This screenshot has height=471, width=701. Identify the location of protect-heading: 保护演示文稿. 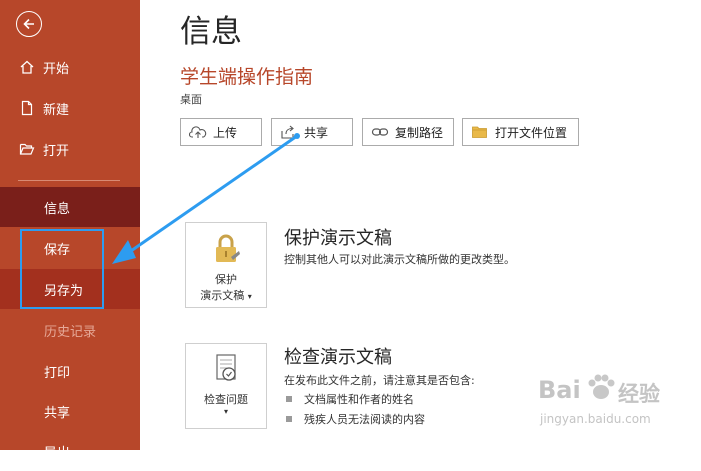
(338, 238).